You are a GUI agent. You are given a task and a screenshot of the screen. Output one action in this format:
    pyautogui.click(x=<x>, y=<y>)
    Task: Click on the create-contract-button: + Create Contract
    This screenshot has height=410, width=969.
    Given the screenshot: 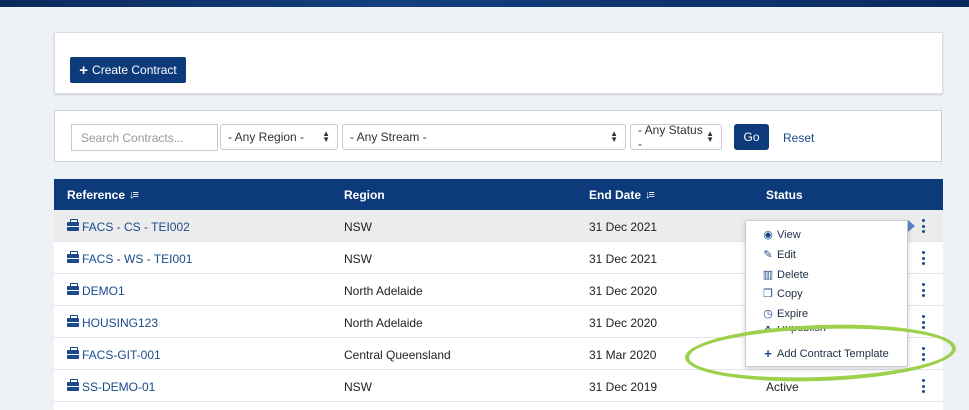 What is the action you would take?
    pyautogui.click(x=128, y=70)
    